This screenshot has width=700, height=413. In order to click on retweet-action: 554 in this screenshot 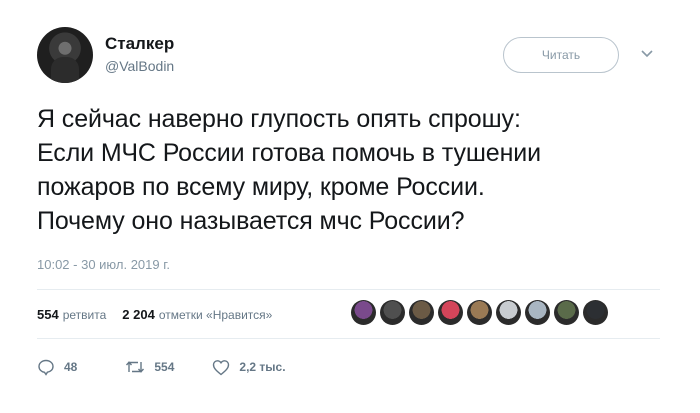, I will do `click(149, 367)`.